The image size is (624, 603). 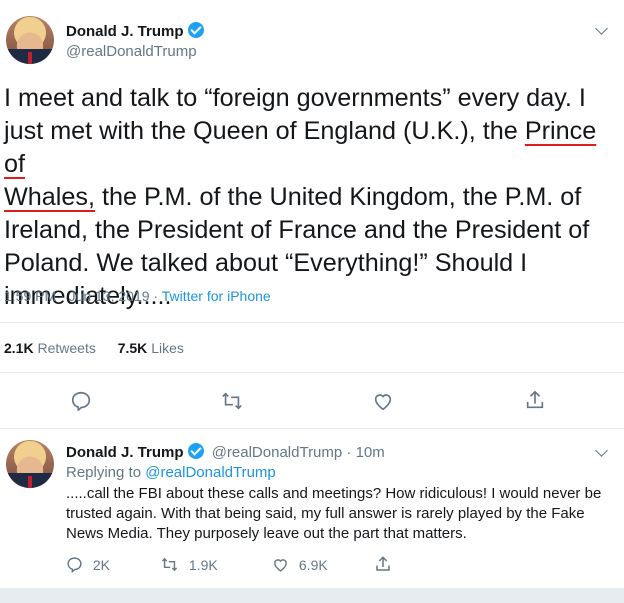 I want to click on retweets-count: 2.1K, so click(x=19, y=348).